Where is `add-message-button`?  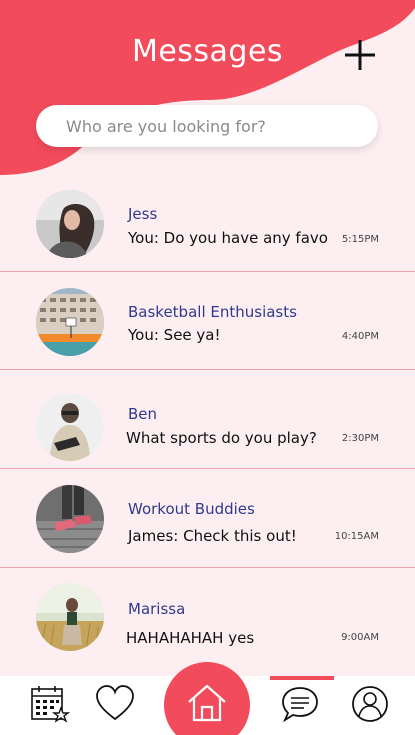
add-message-button is located at coordinates (360, 55).